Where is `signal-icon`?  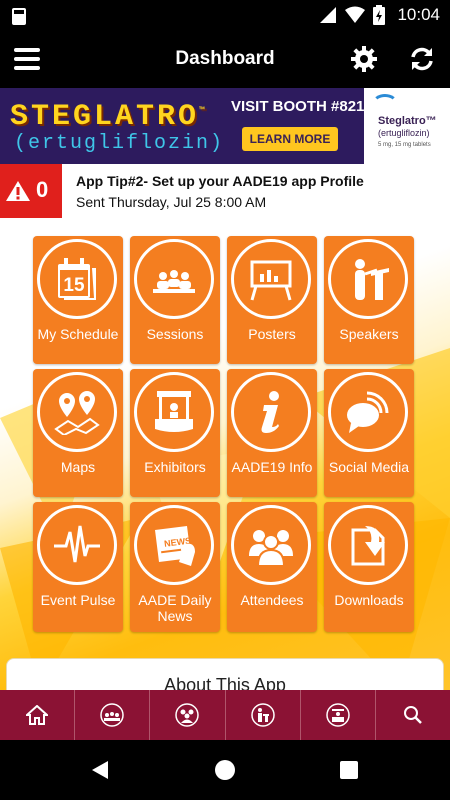 signal-icon is located at coordinates (328, 15).